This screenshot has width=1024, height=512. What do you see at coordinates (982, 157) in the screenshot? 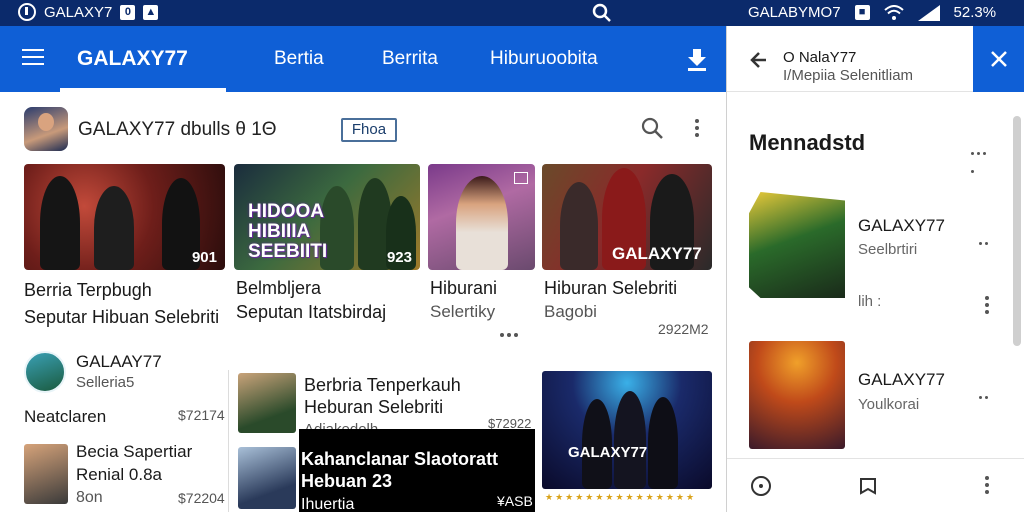
I see `section-more-icon` at bounding box center [982, 157].